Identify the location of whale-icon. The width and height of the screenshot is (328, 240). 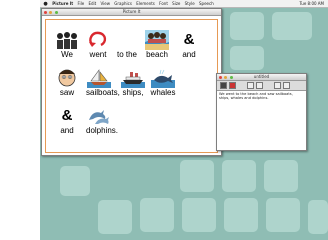
(163, 78).